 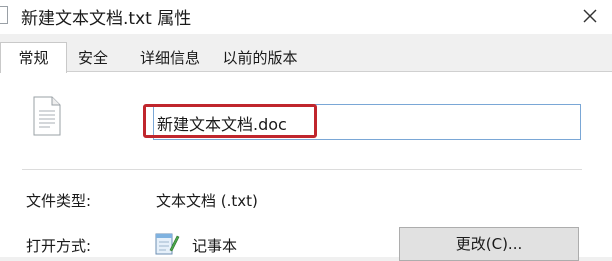 I want to click on close-button, so click(x=590, y=16).